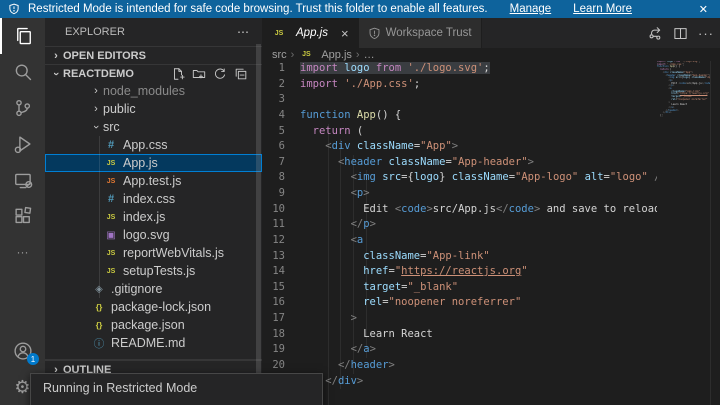 Image resolution: width=720 pixels, height=405 pixels. What do you see at coordinates (278, 333) in the screenshot?
I see `line-number: 18` at bounding box center [278, 333].